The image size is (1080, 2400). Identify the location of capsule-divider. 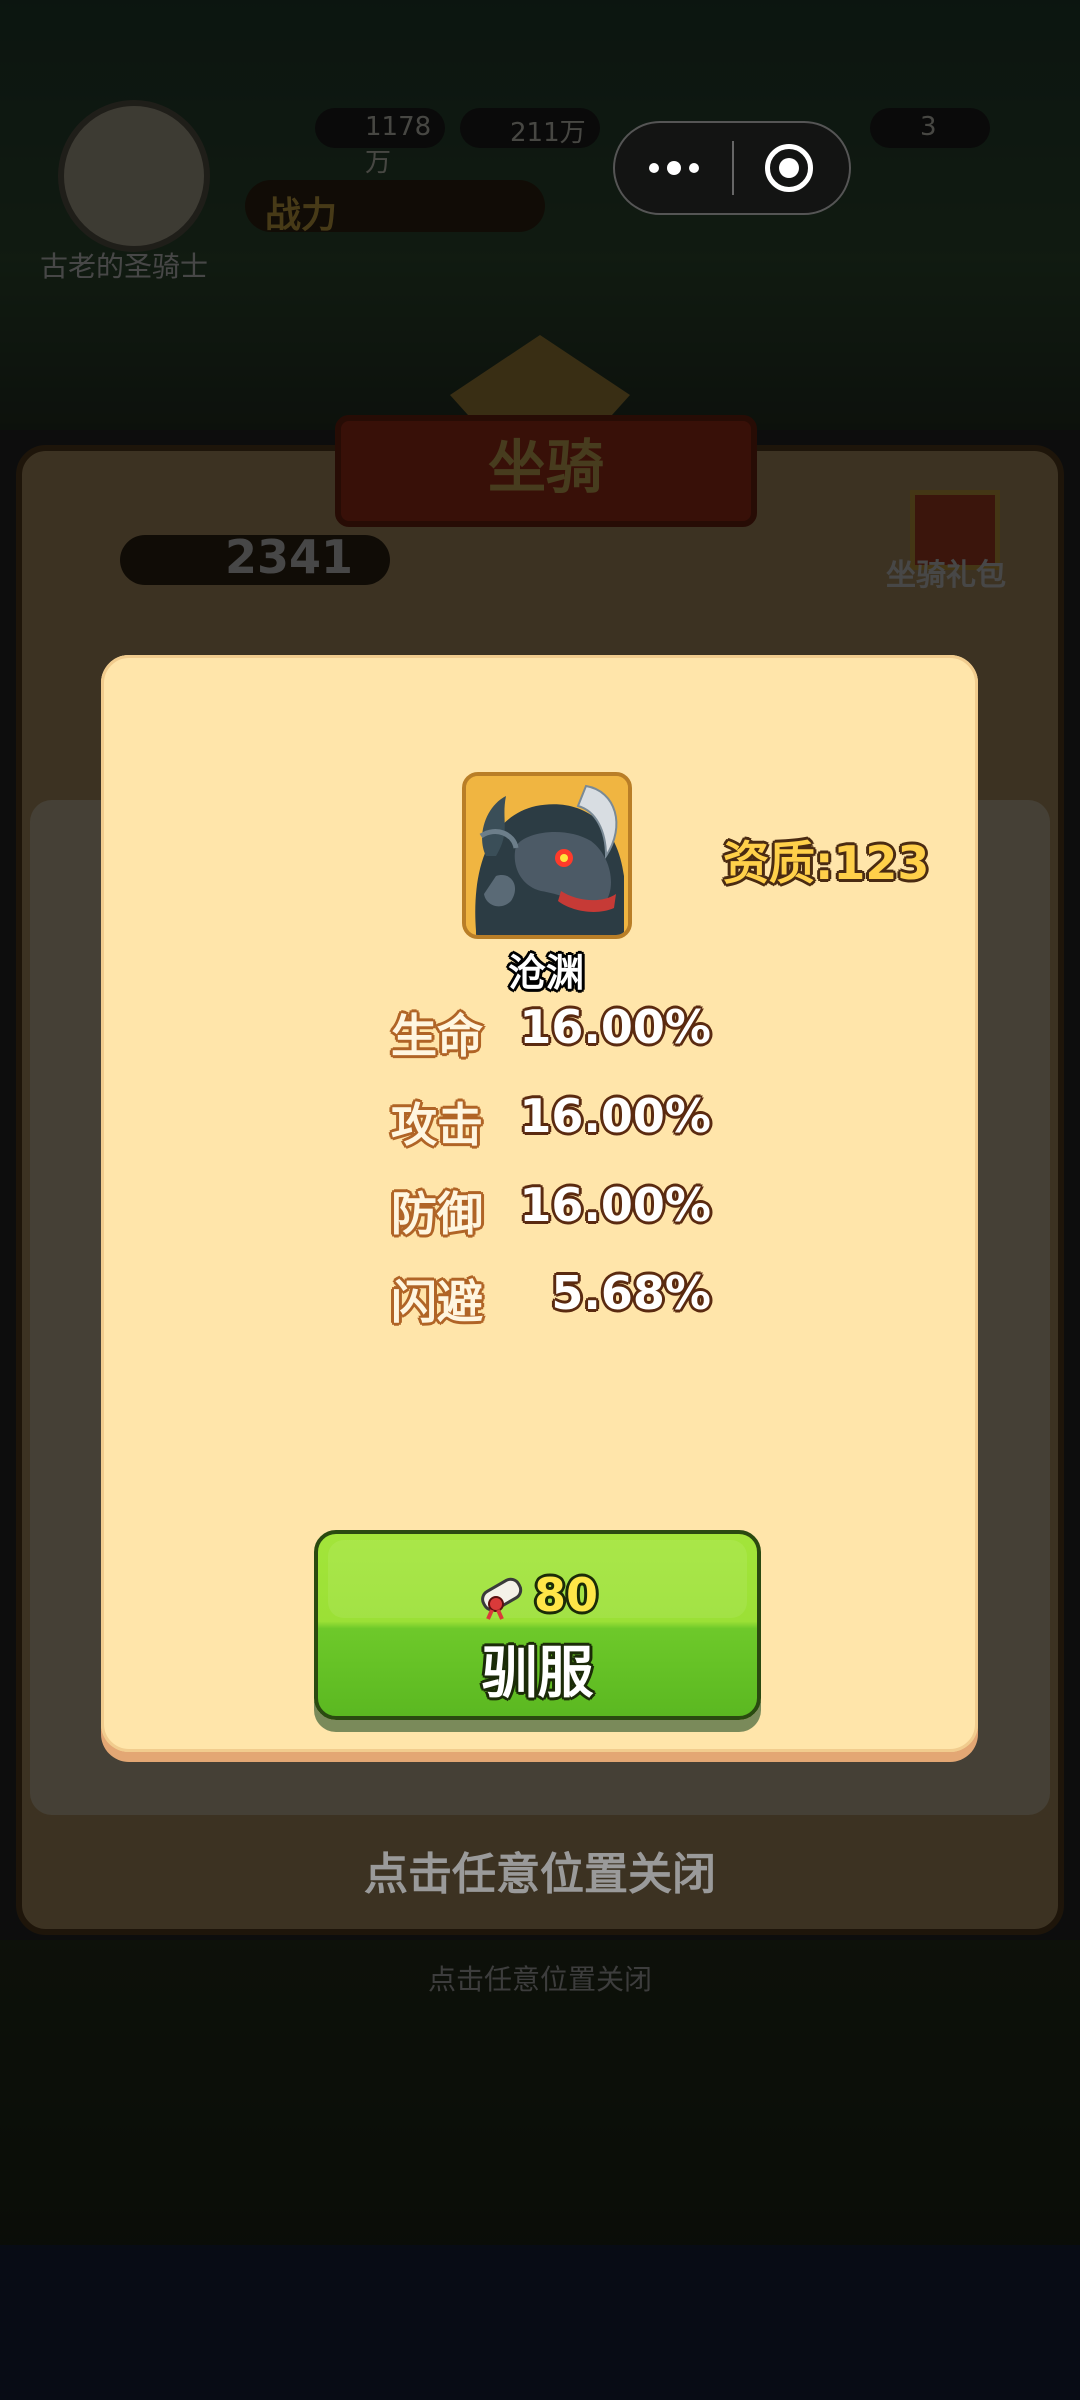
(733, 168).